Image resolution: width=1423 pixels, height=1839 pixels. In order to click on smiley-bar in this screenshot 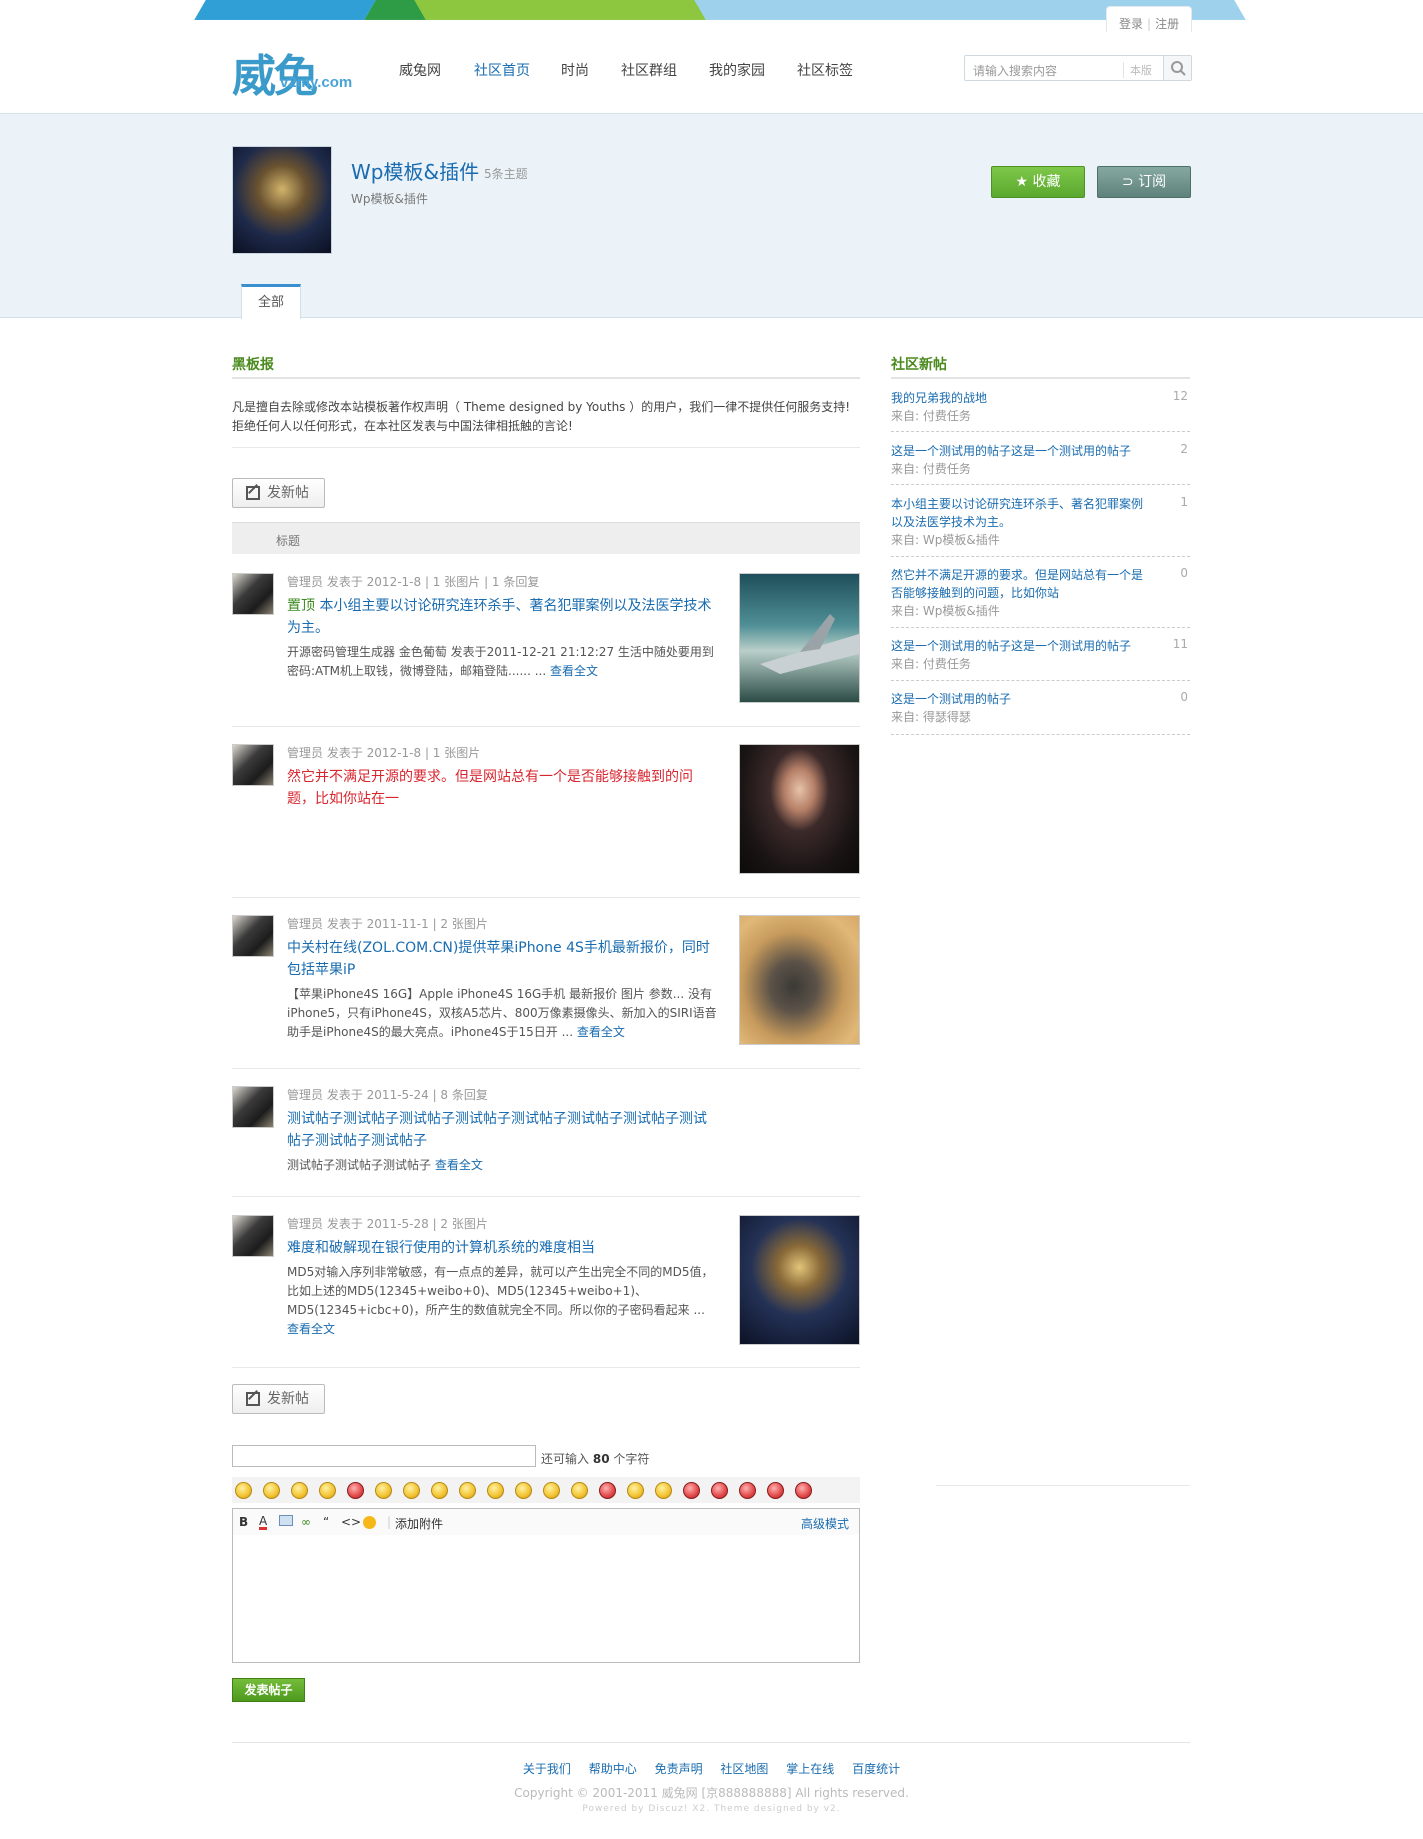, I will do `click(546, 1490)`.